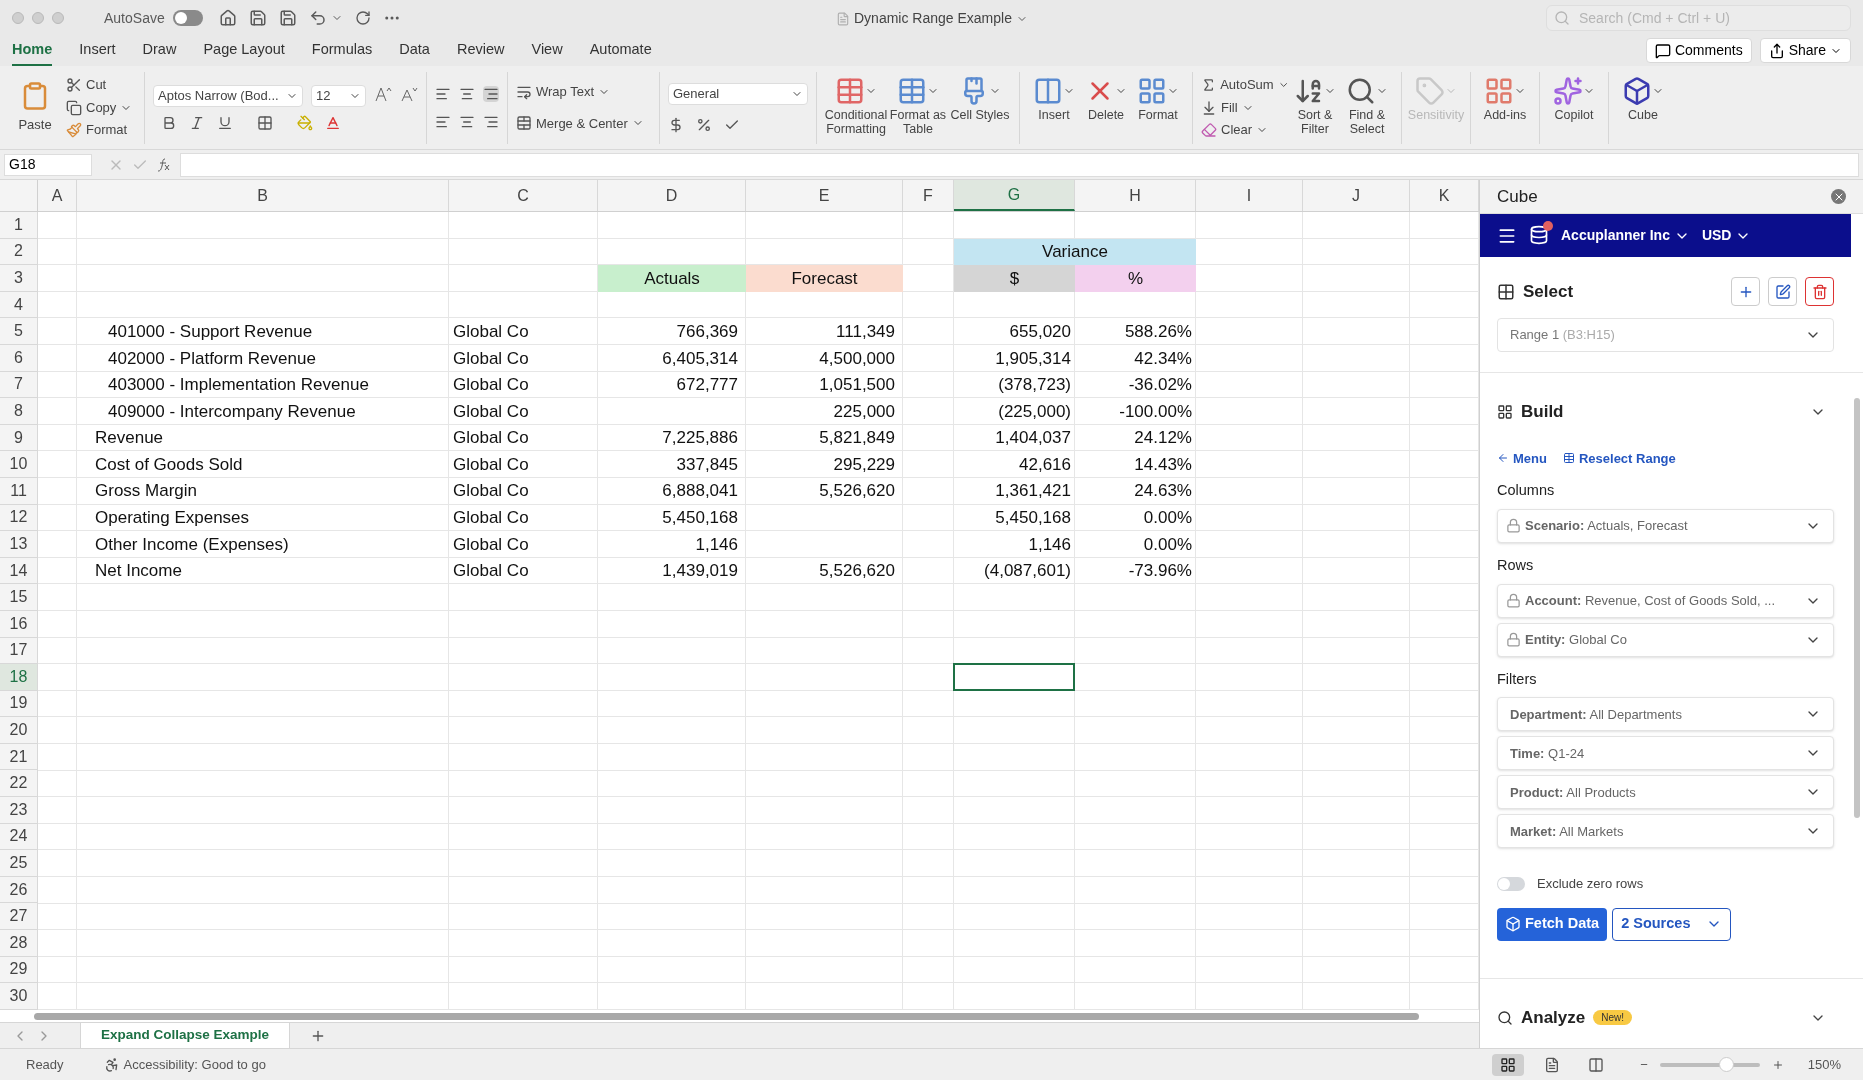 Image resolution: width=1863 pixels, height=1080 pixels. Describe the element at coordinates (726, 1016) in the screenshot. I see `horizontal-scrollbar` at that location.